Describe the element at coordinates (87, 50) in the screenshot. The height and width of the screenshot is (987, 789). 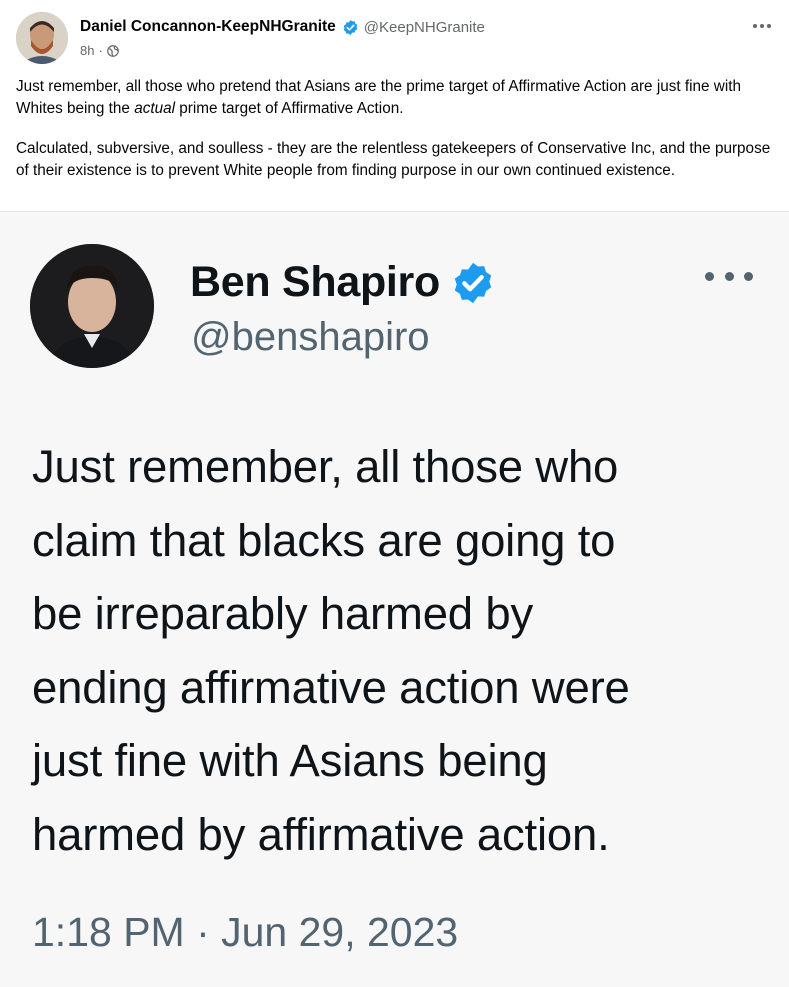
I see `post-time: 8h` at that location.